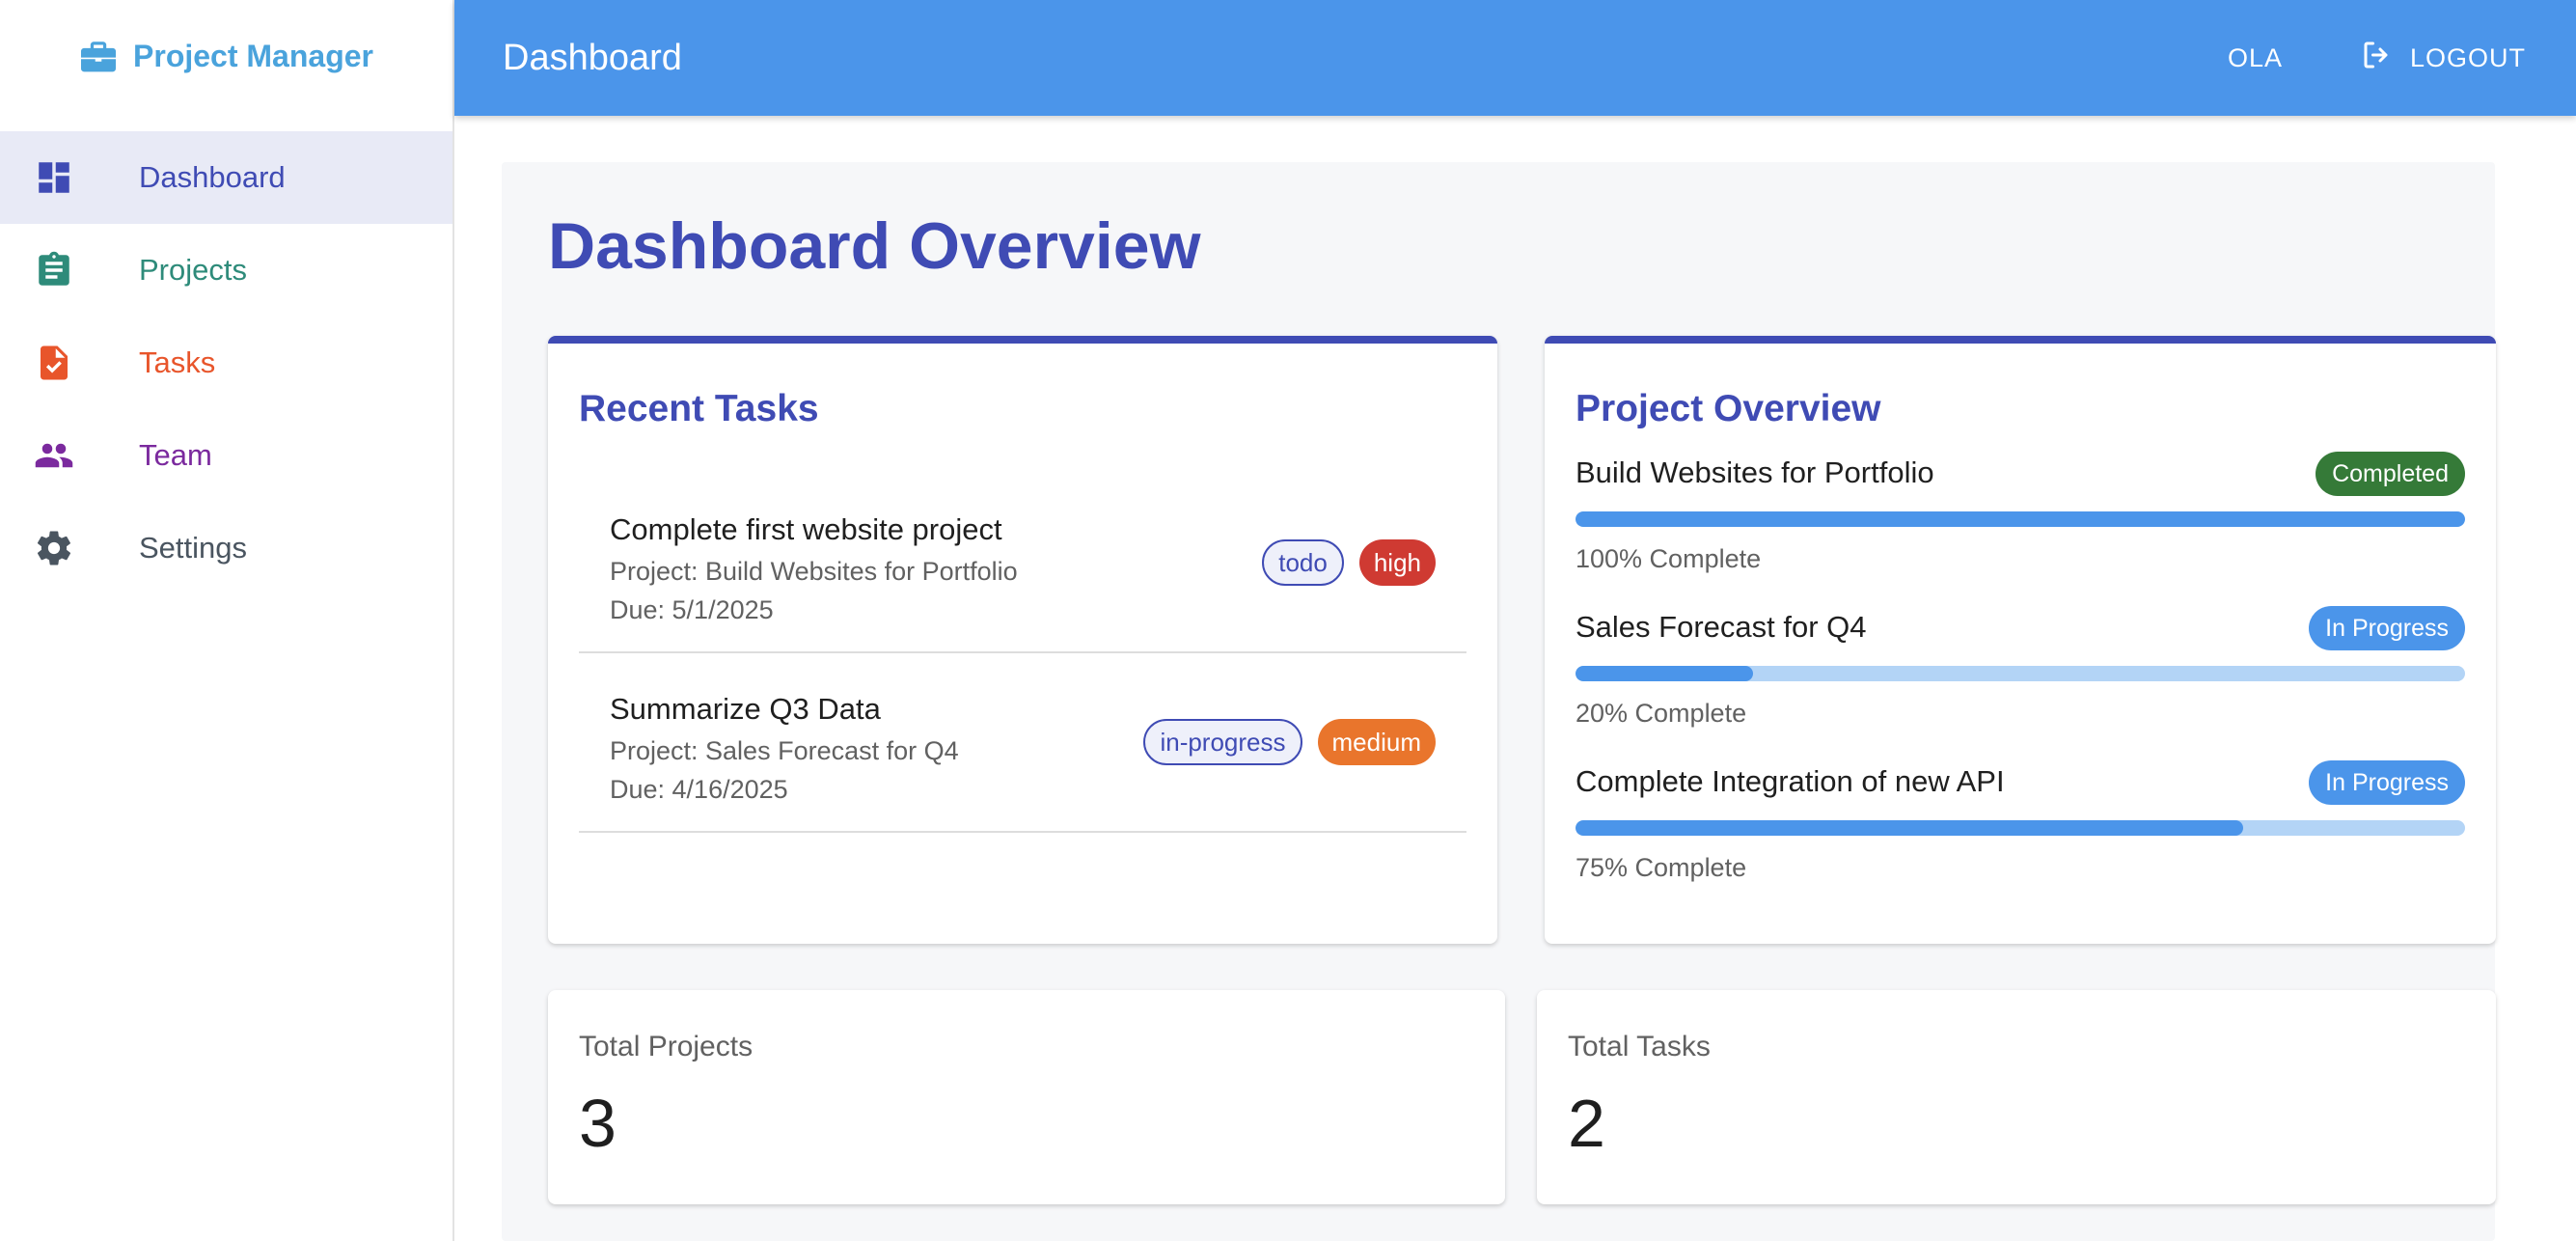 This screenshot has height=1241, width=2576. I want to click on logout-icon, so click(2377, 58).